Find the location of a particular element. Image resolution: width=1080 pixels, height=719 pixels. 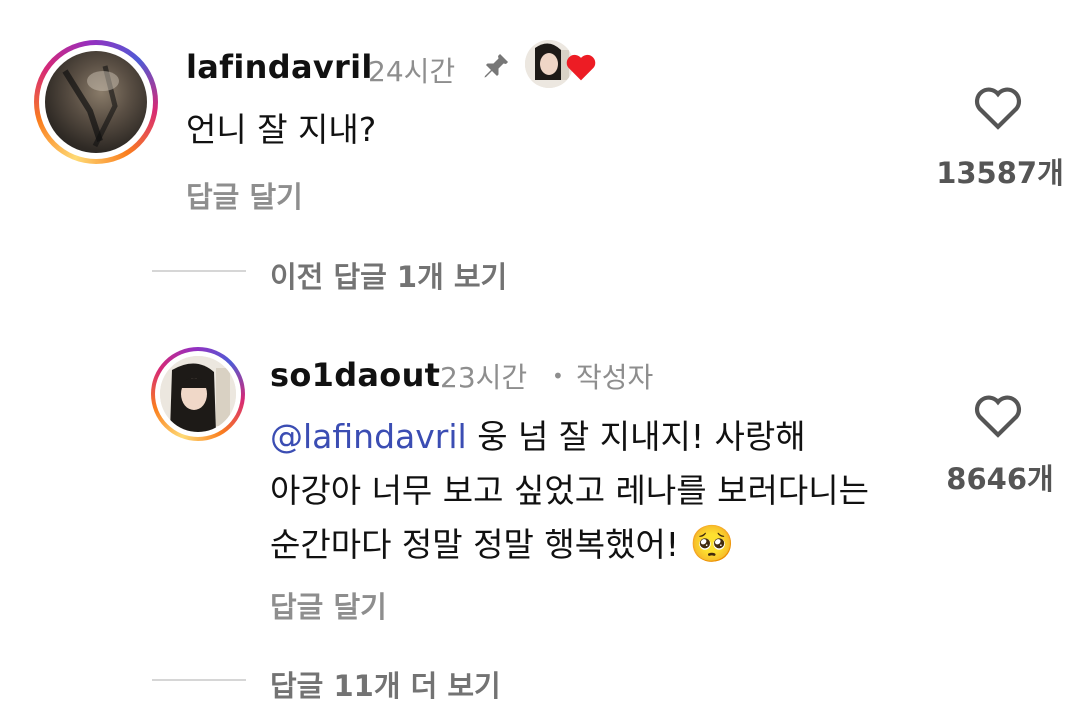

creator-like-badge is located at coordinates (565, 66).